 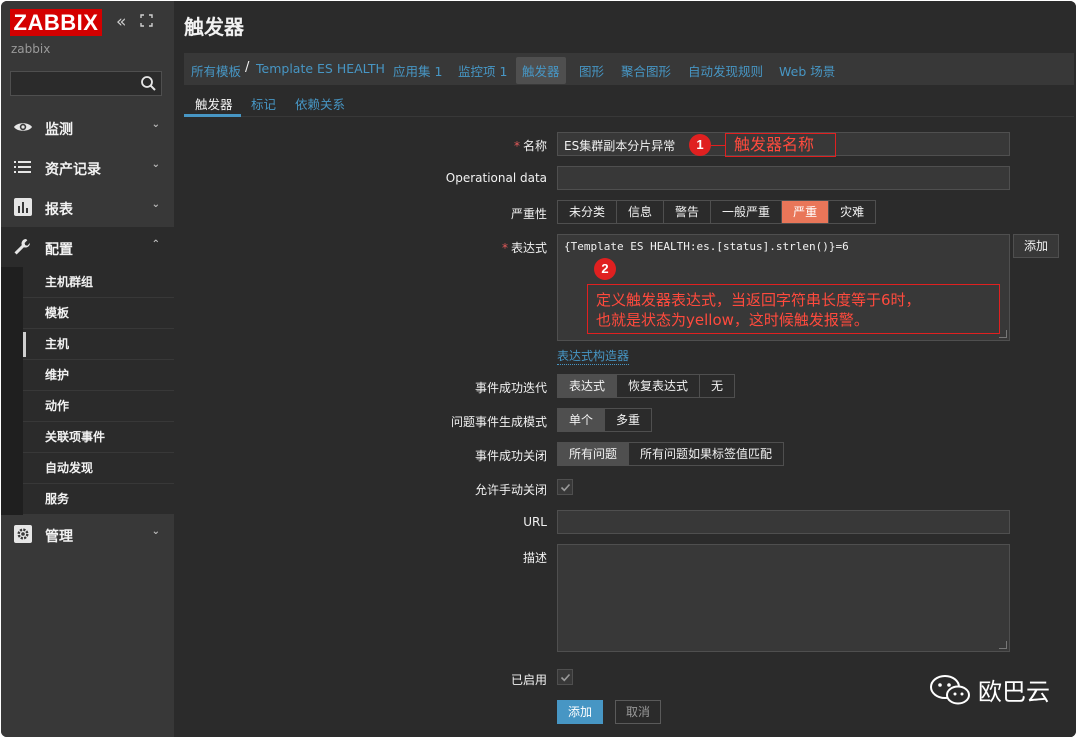 I want to click on menu-configuration-label: 配置, so click(x=59, y=250).